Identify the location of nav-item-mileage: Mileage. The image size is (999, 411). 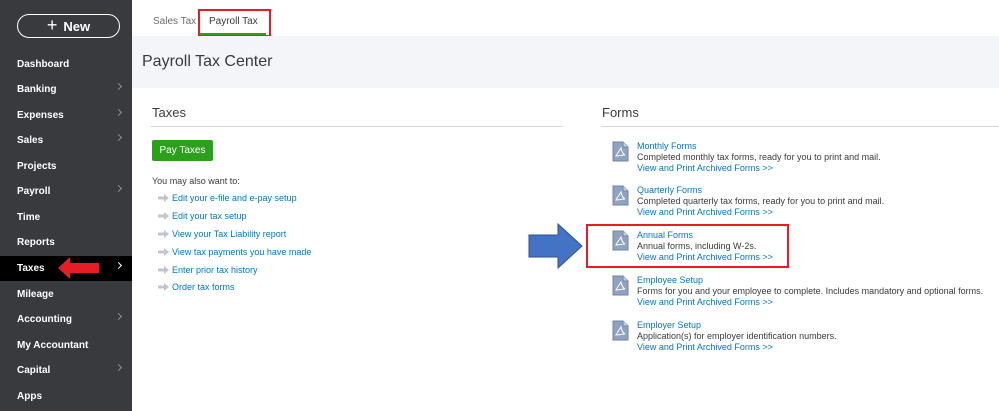
(66, 294).